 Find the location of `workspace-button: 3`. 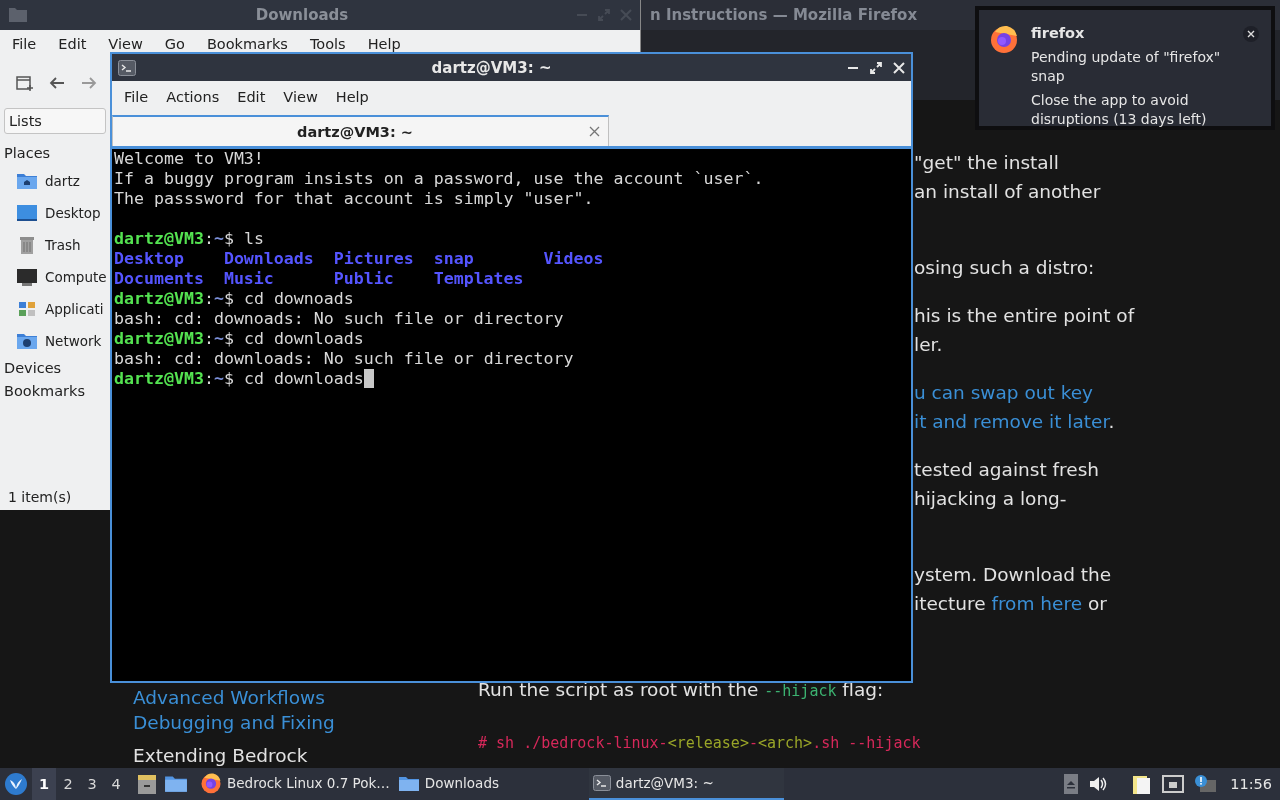

workspace-button: 3 is located at coordinates (92, 784).